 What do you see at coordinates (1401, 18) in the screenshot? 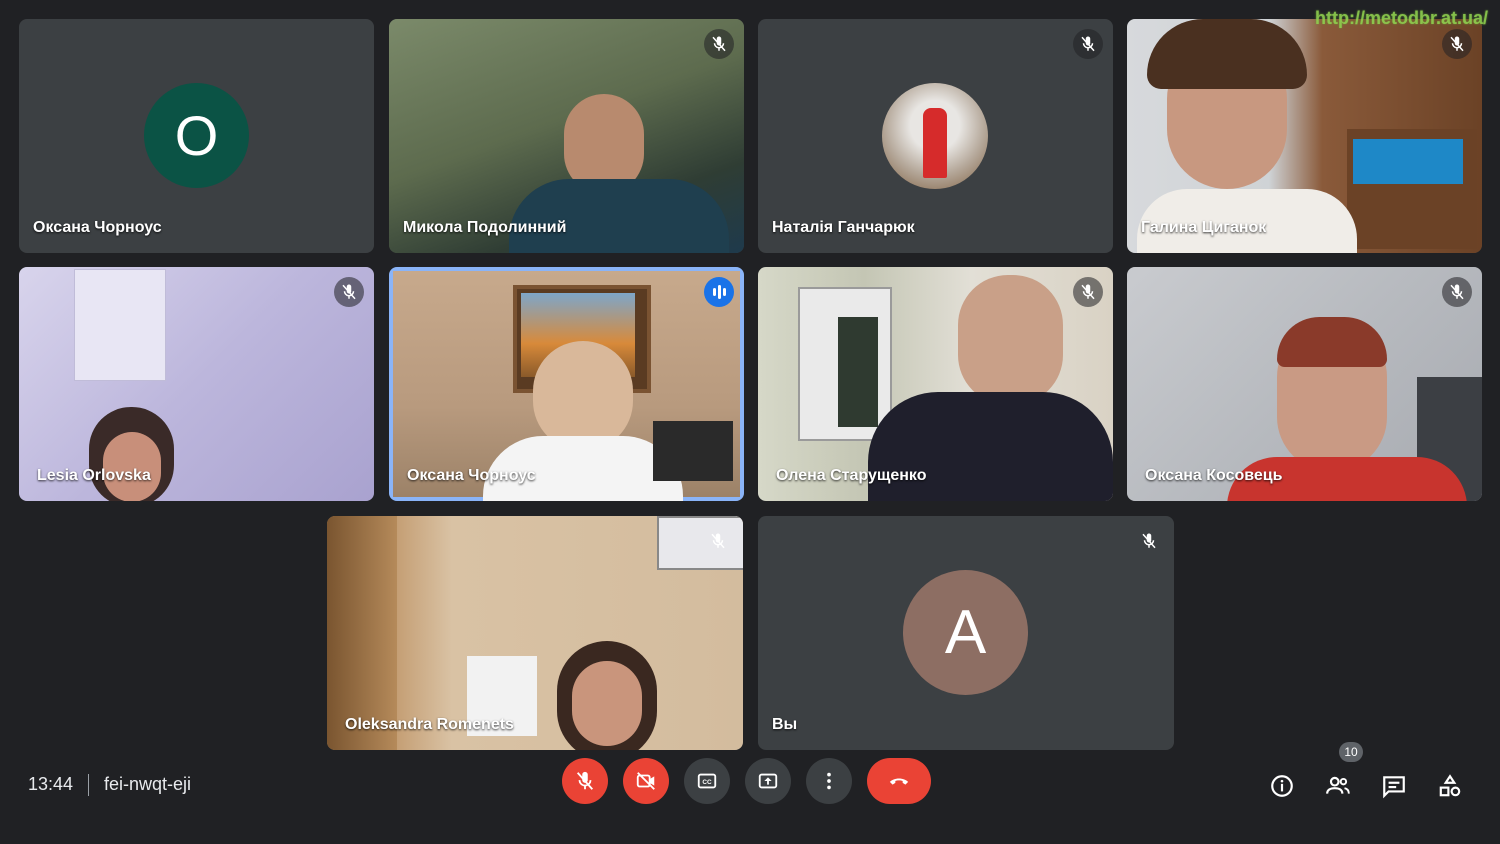
I see `watermark: http://metodbr.at.ua/` at bounding box center [1401, 18].